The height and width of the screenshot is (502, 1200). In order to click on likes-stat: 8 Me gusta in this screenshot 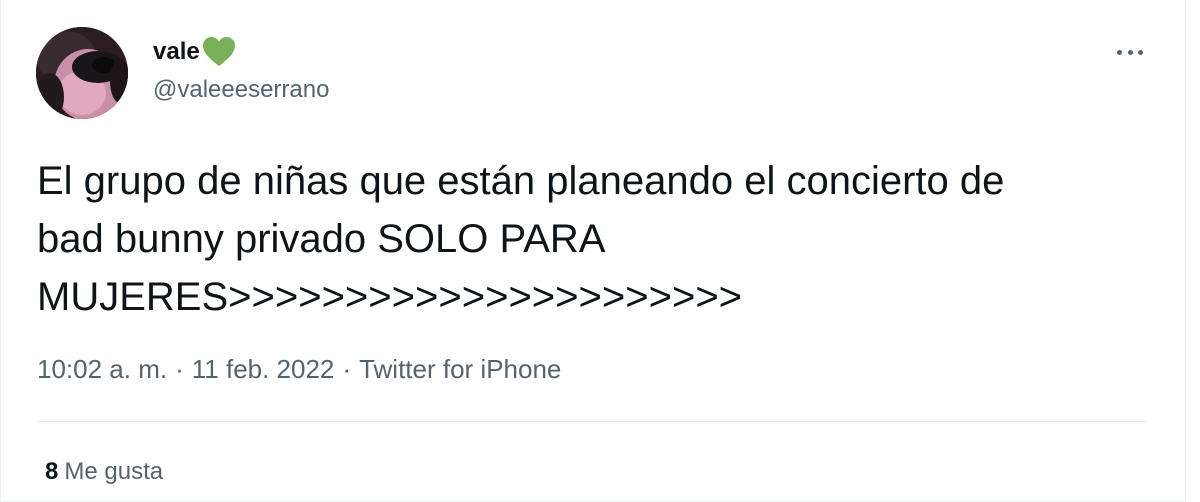, I will do `click(104, 472)`.